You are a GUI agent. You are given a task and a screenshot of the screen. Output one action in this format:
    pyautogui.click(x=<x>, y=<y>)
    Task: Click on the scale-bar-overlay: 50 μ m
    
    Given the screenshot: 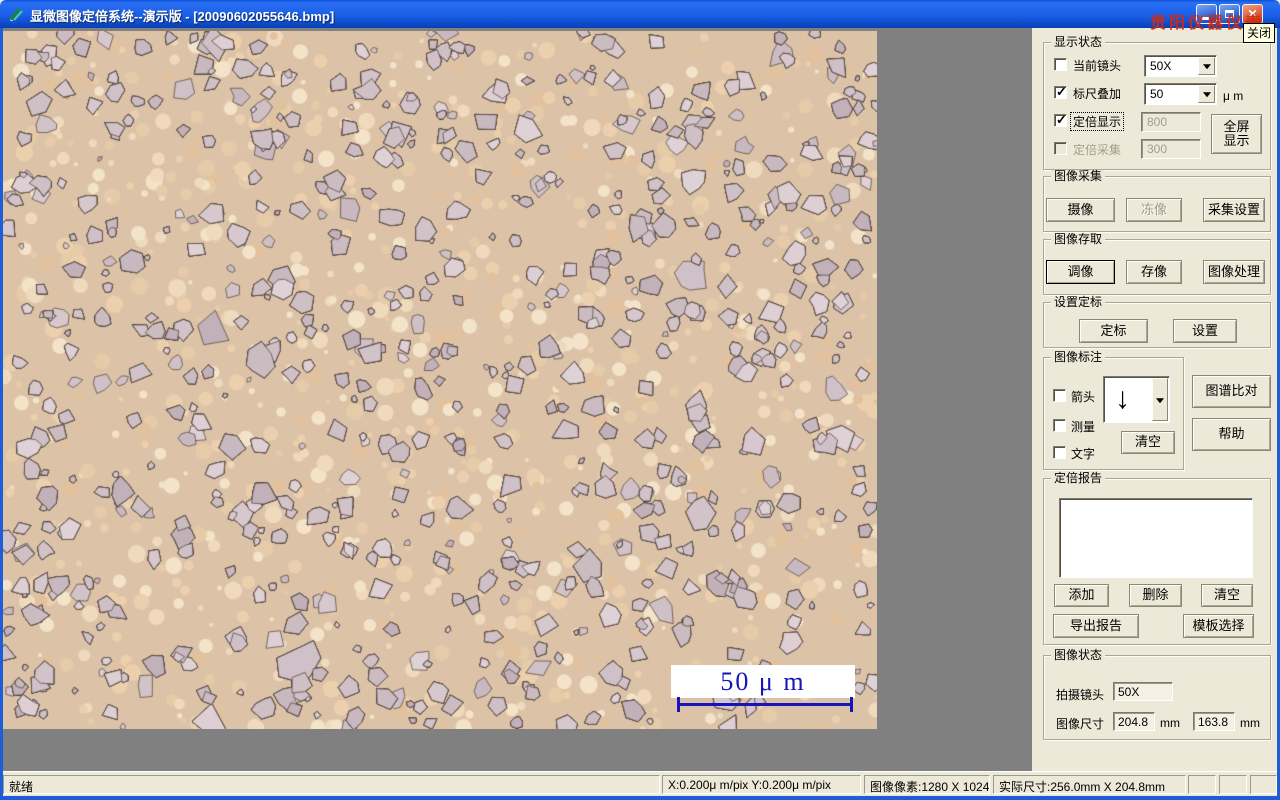 What is the action you would take?
    pyautogui.click(x=763, y=681)
    